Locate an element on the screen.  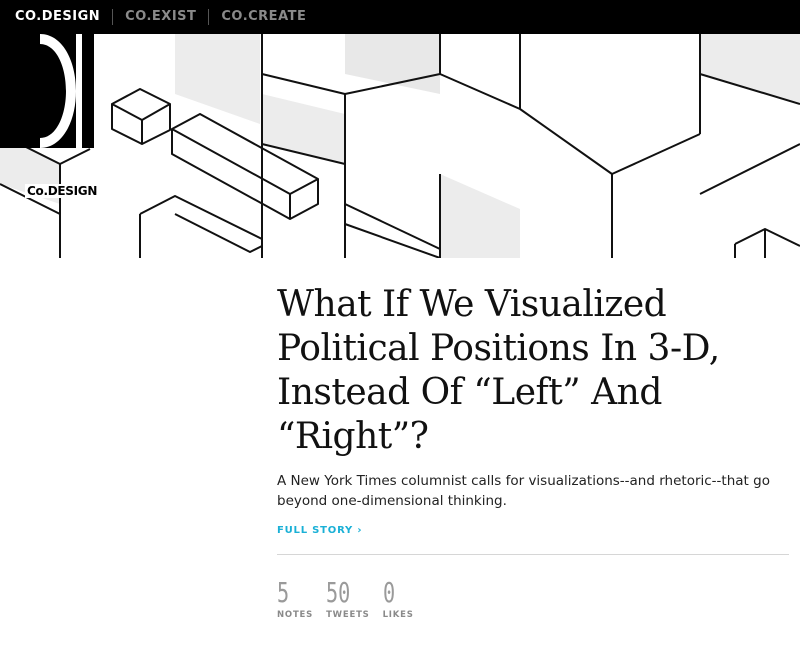
stat-notes-label: NOTES is located at coordinates (295, 615).